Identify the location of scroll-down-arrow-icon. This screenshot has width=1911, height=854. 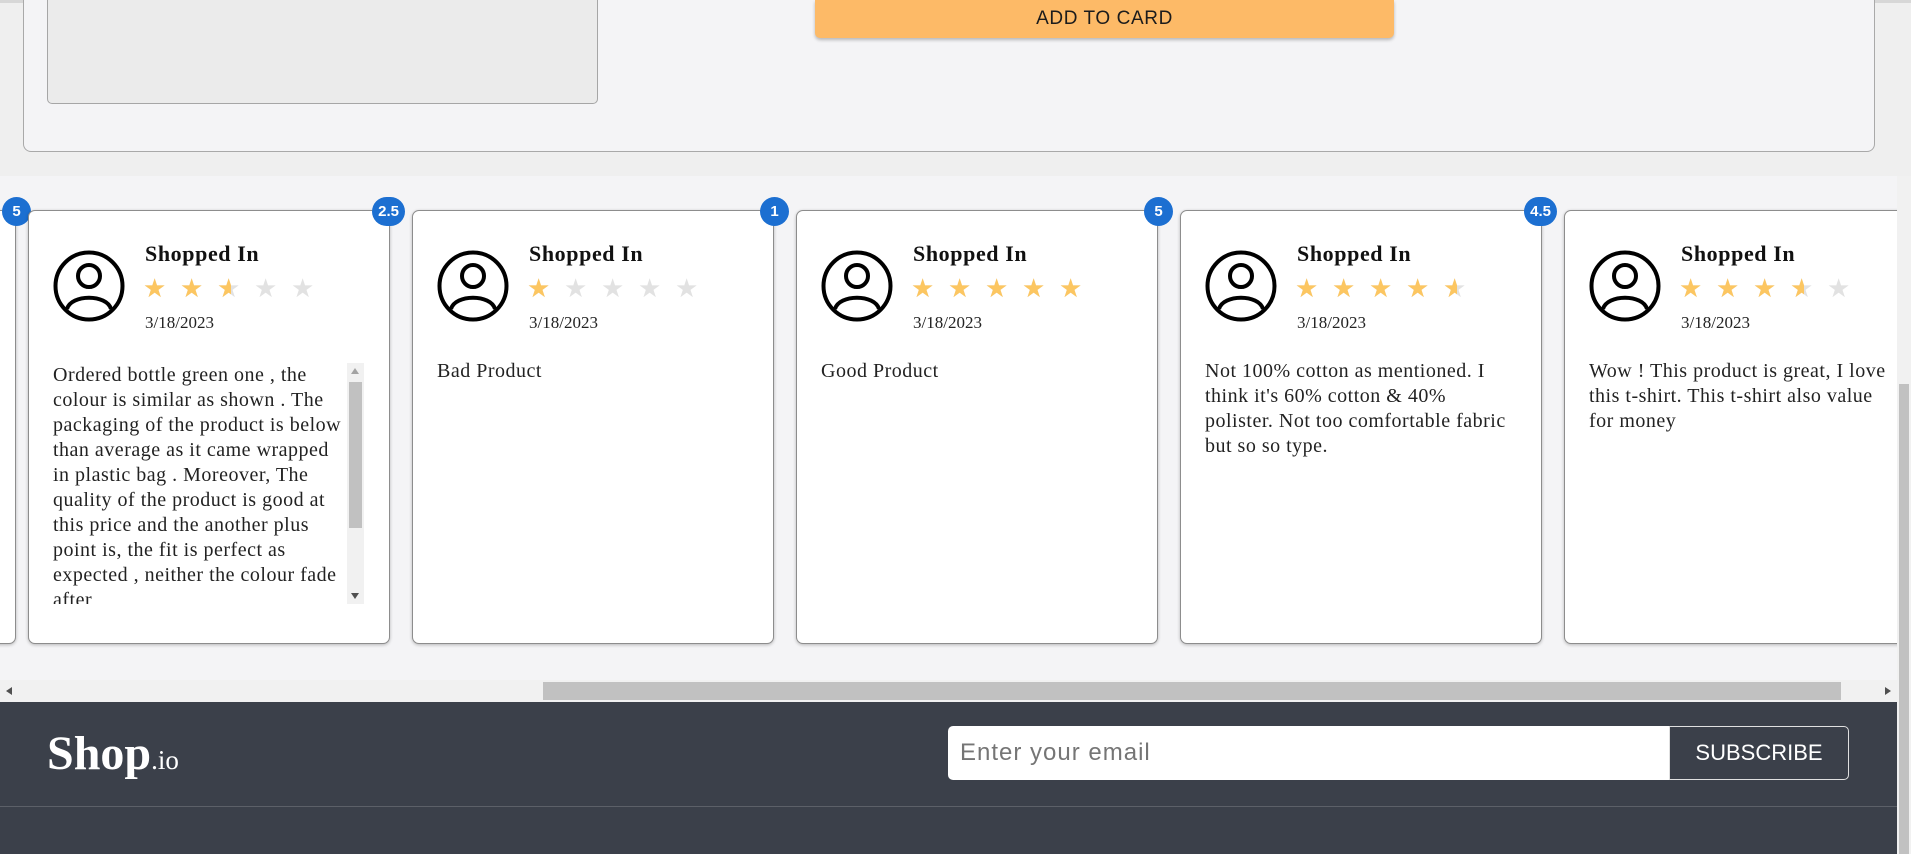
(355, 596).